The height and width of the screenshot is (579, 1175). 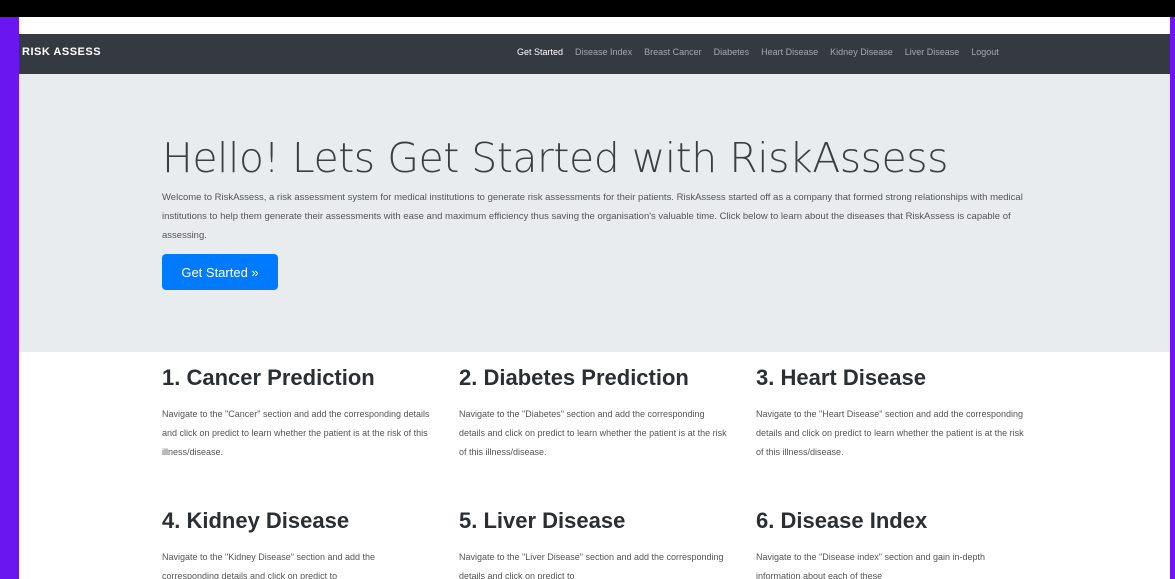 I want to click on card-title: 2. Diabetes Prediction, so click(x=574, y=377).